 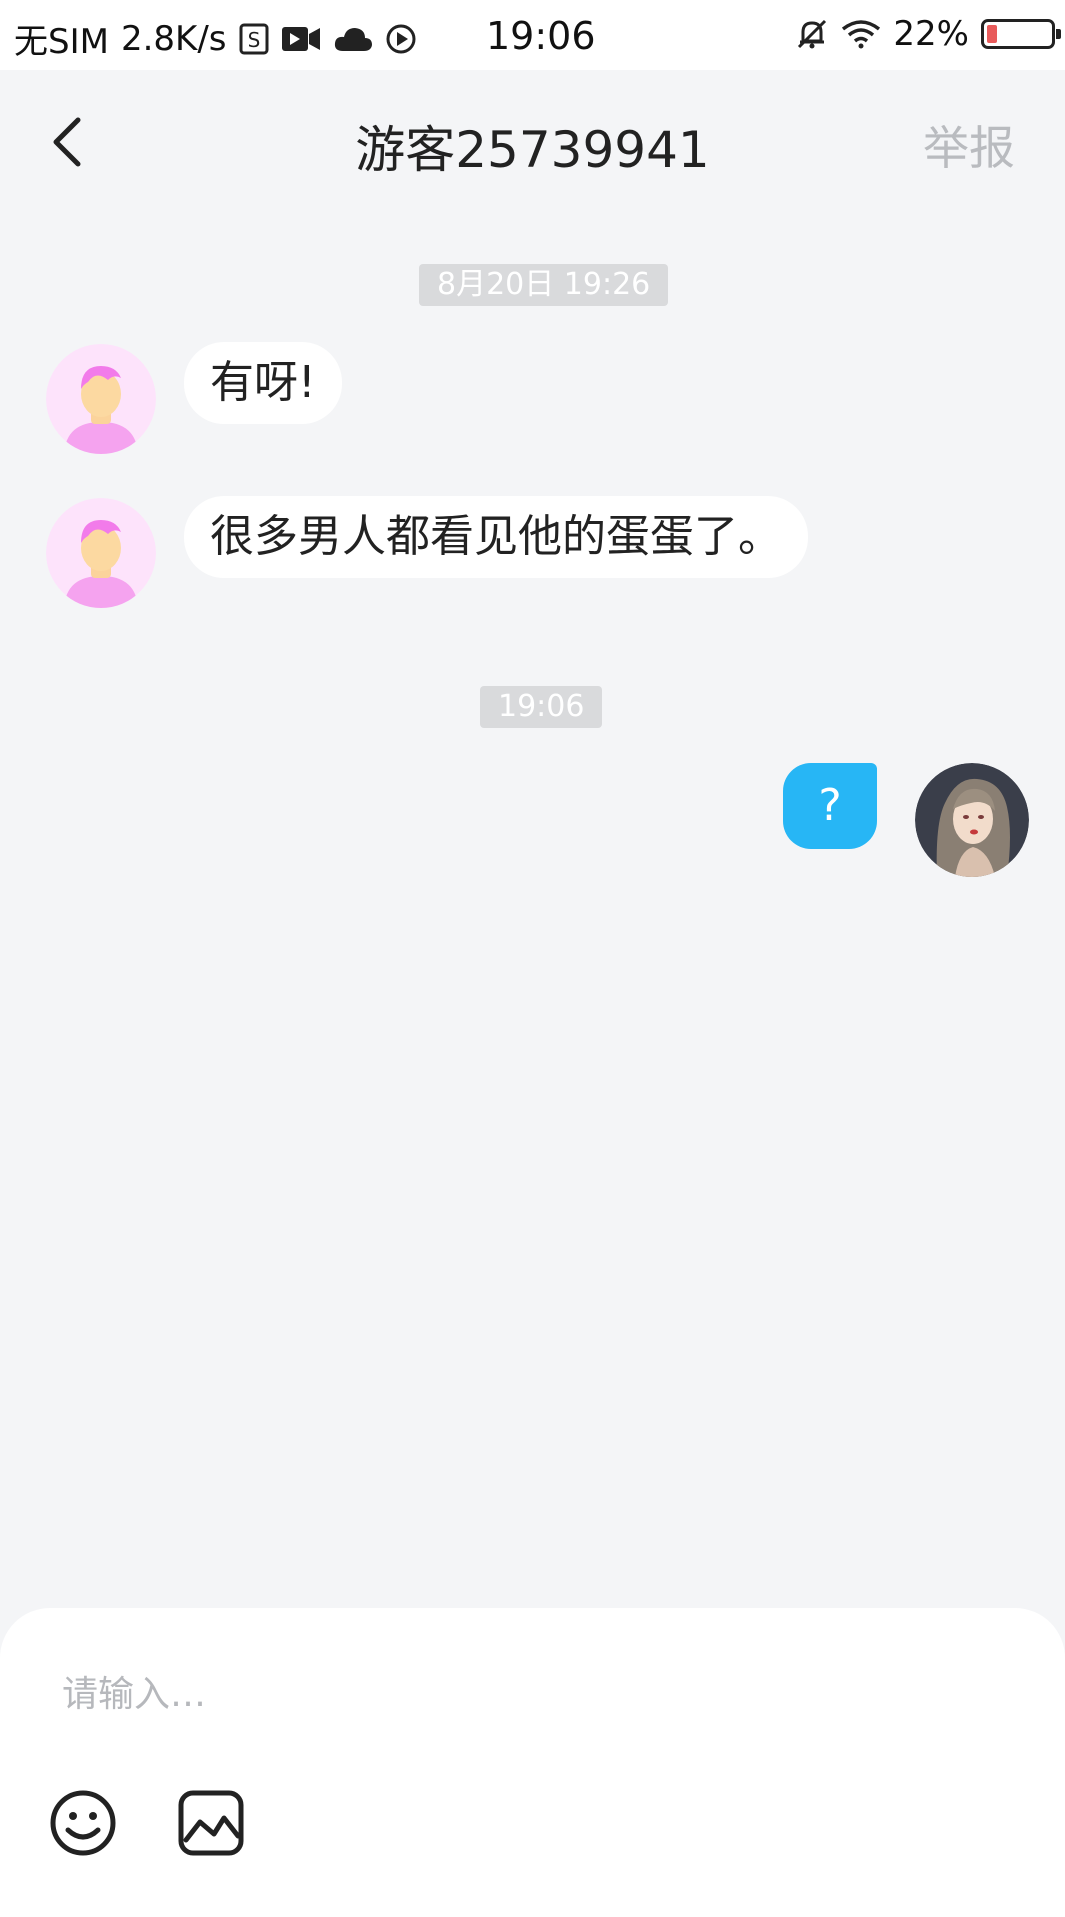 What do you see at coordinates (830, 806) in the screenshot?
I see `my-message-bubble: ?` at bounding box center [830, 806].